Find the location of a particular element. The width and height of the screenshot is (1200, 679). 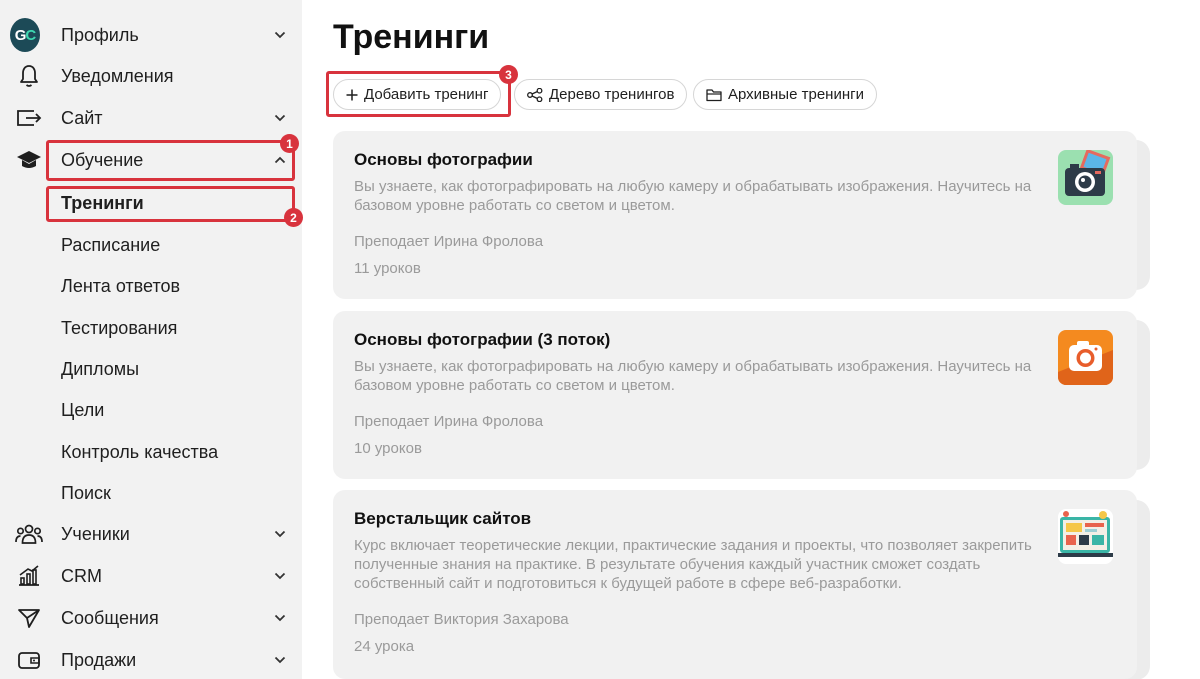

users-icon is located at coordinates (29, 534).